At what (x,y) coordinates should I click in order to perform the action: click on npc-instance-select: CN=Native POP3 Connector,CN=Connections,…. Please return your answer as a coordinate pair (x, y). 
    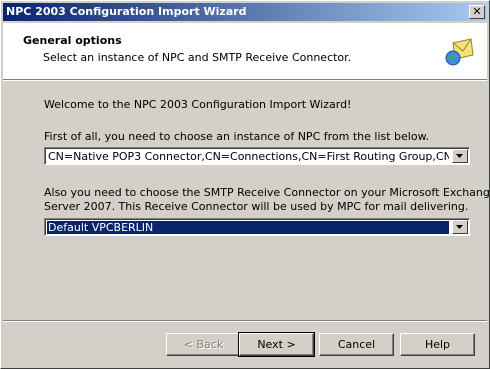
    Looking at the image, I should click on (257, 156).